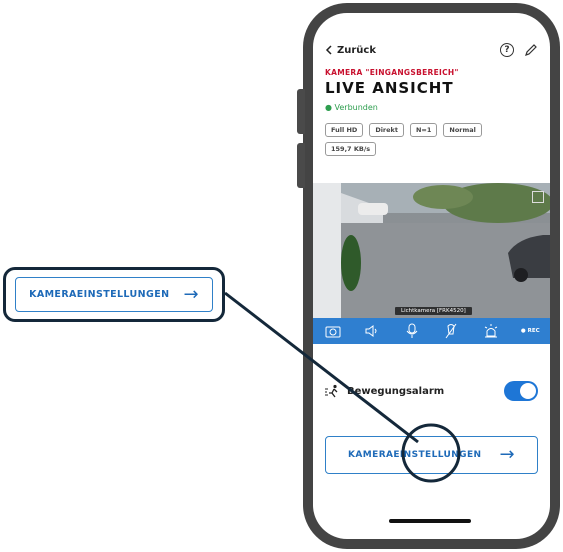 The height and width of the screenshot is (552, 563). What do you see at coordinates (389, 88) in the screenshot?
I see `page-title: LIVE ANSICHT` at bounding box center [389, 88].